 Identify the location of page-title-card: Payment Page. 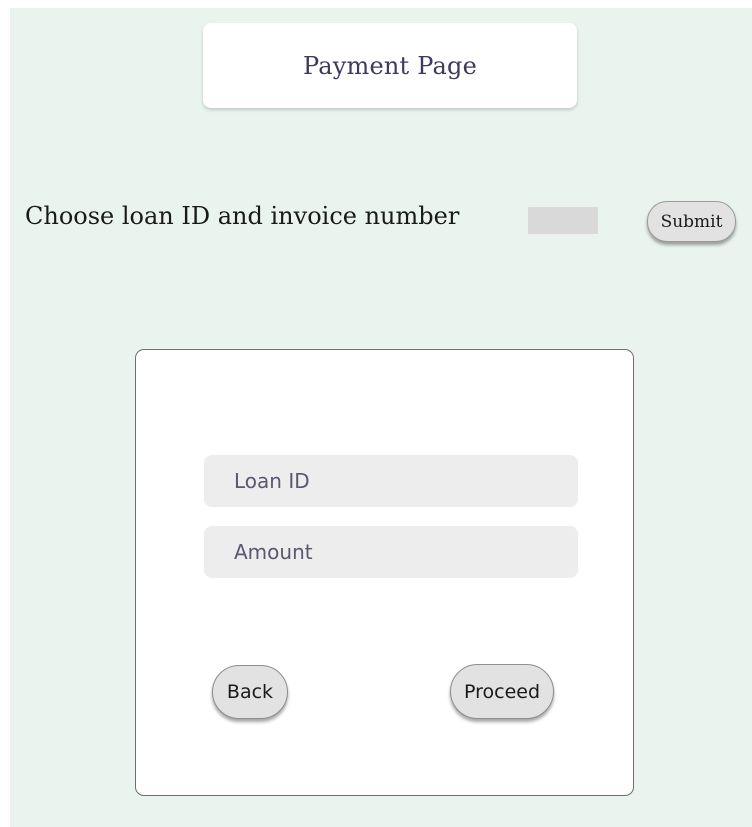
(390, 65).